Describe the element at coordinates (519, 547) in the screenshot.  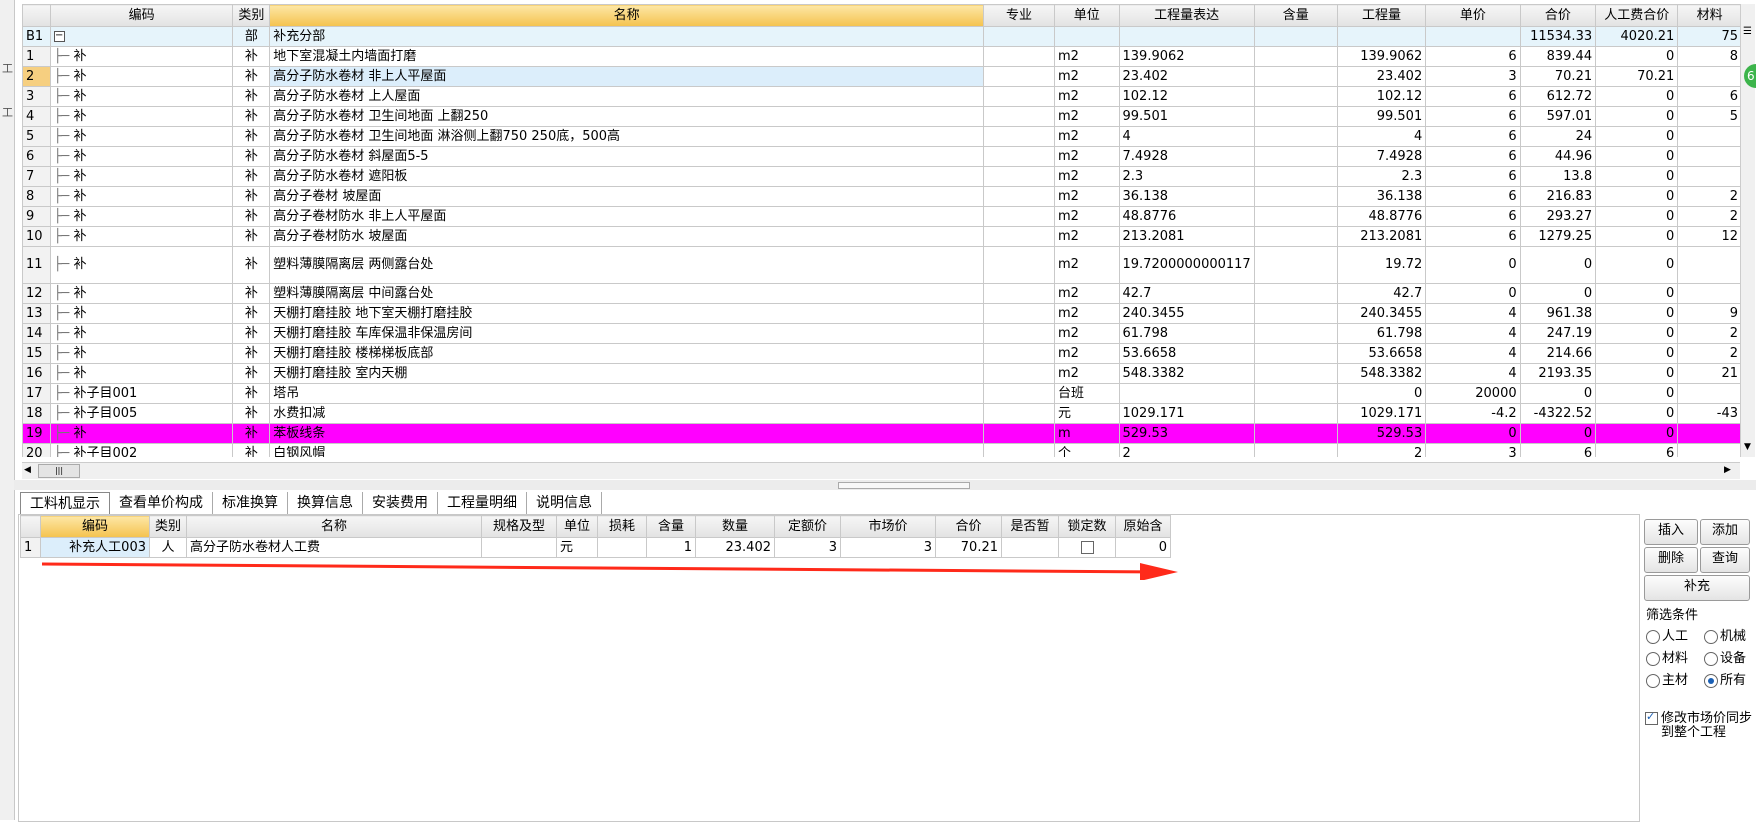
I see `cell-spec` at that location.